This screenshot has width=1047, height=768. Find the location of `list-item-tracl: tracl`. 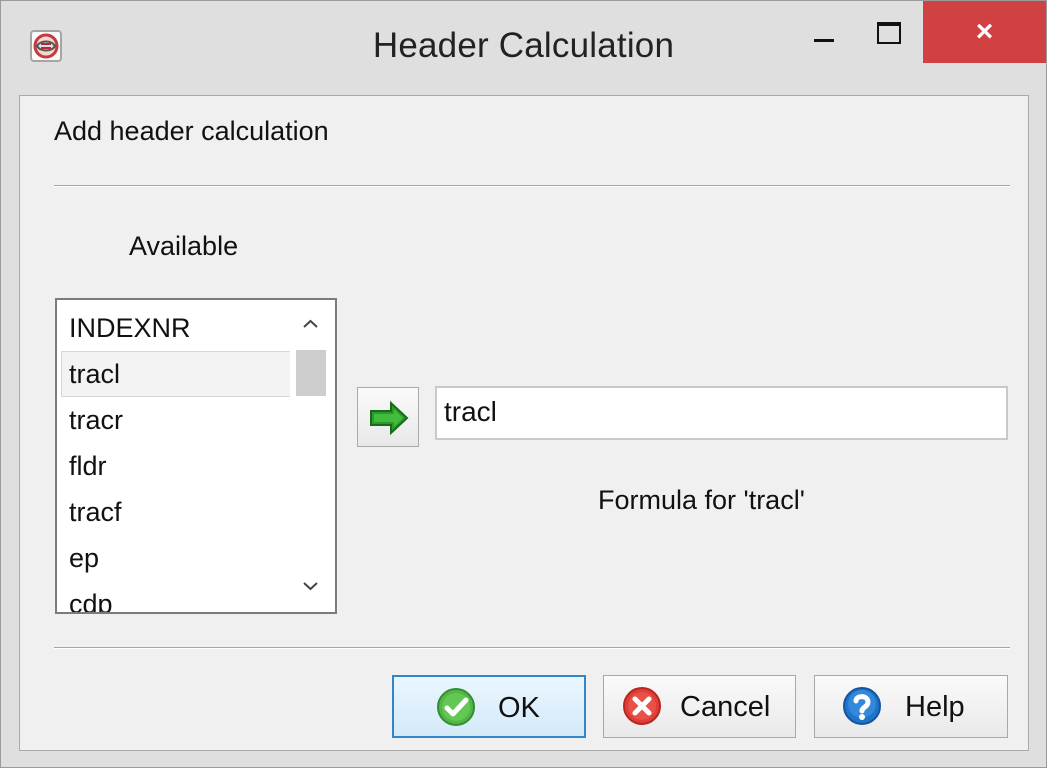

list-item-tracl: tracl is located at coordinates (176, 374).